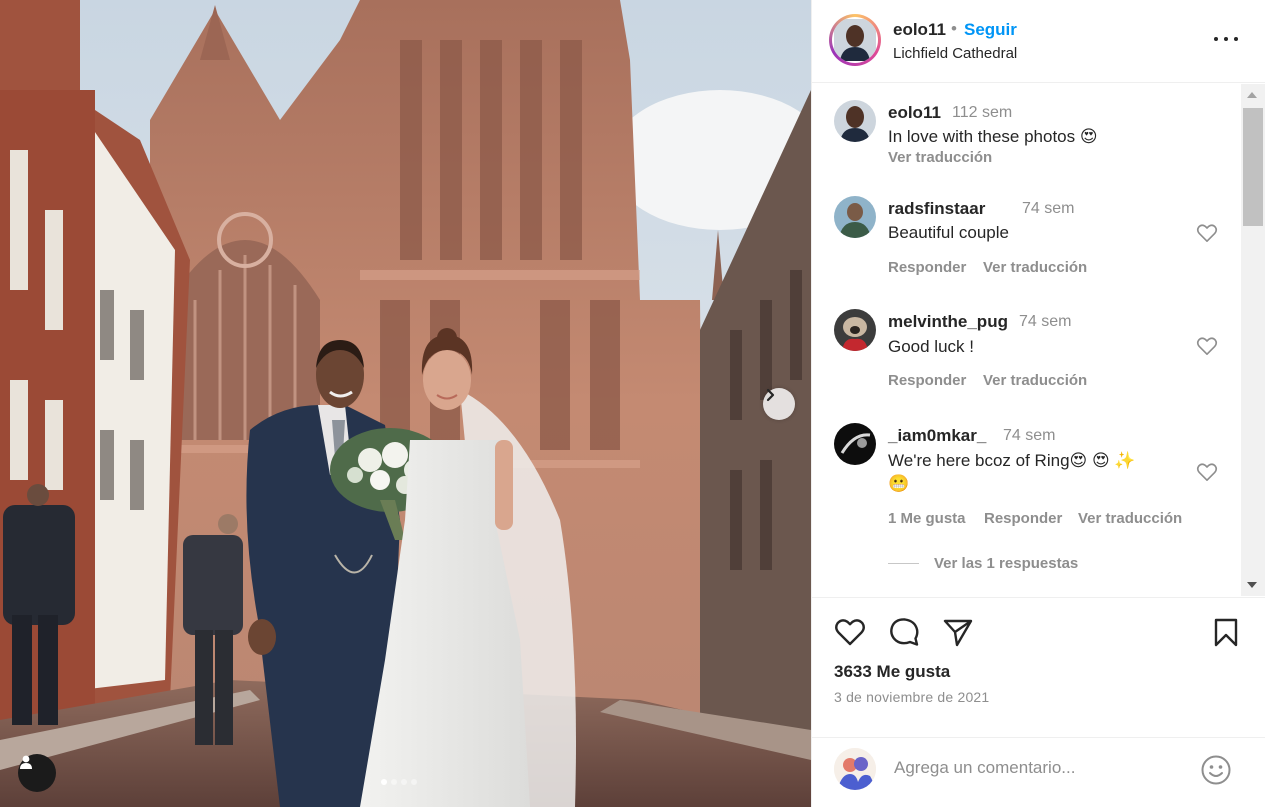 This screenshot has width=1265, height=807. I want to click on save-bookmark-icon, so click(1226, 632).